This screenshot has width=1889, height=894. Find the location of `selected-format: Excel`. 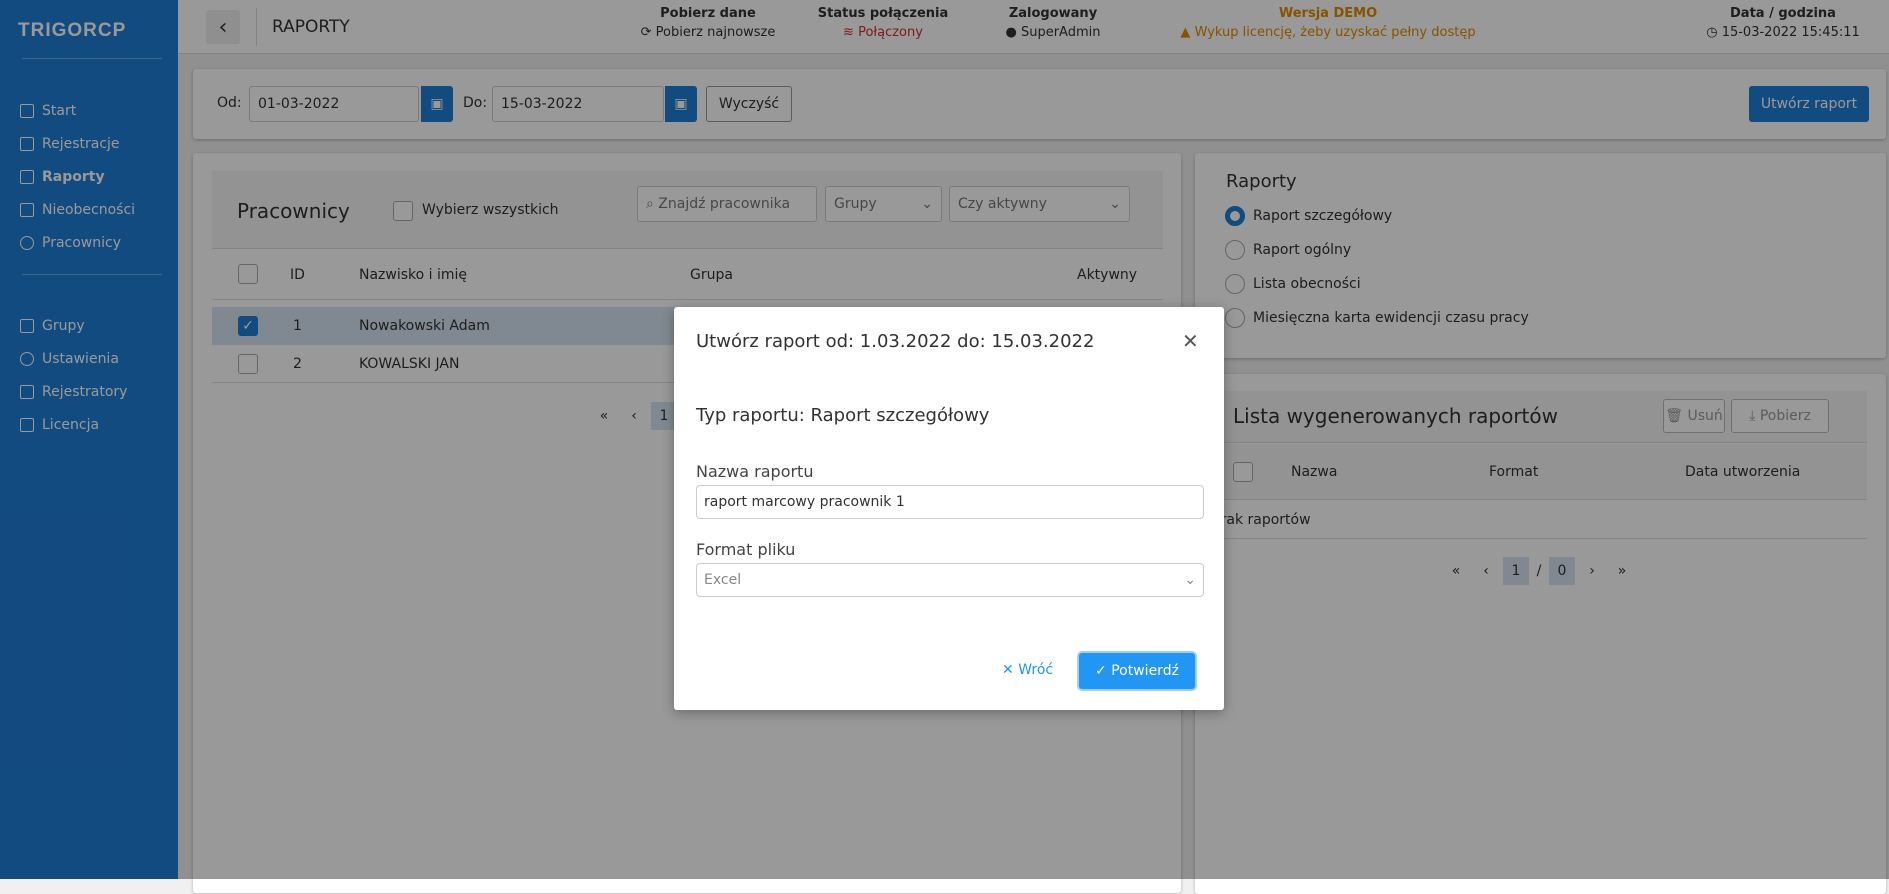

selected-format: Excel is located at coordinates (723, 580).